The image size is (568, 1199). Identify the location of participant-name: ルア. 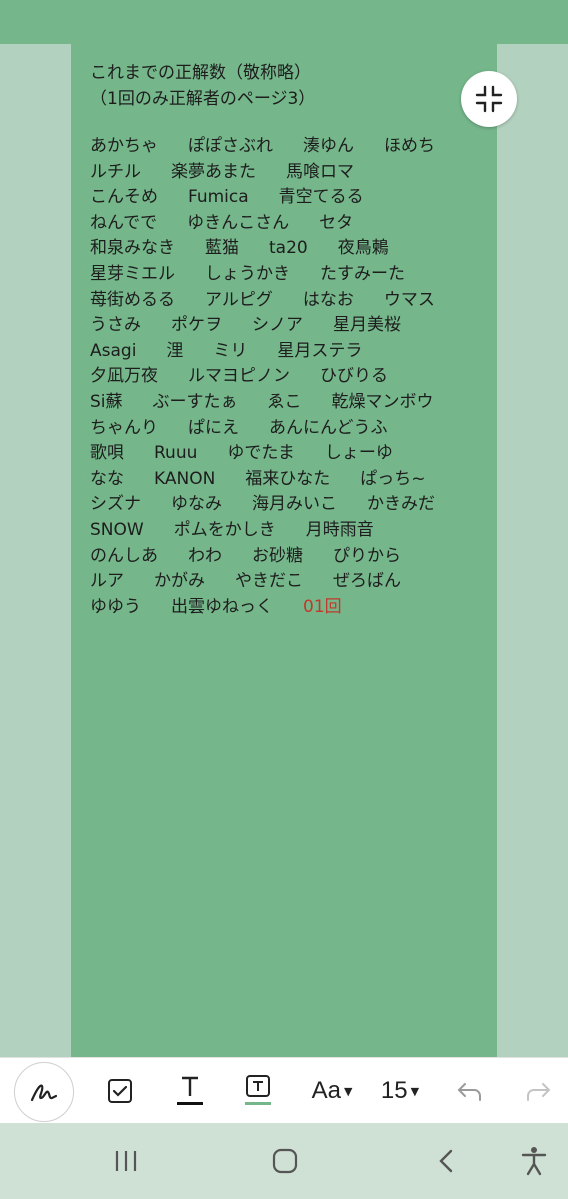
(107, 581).